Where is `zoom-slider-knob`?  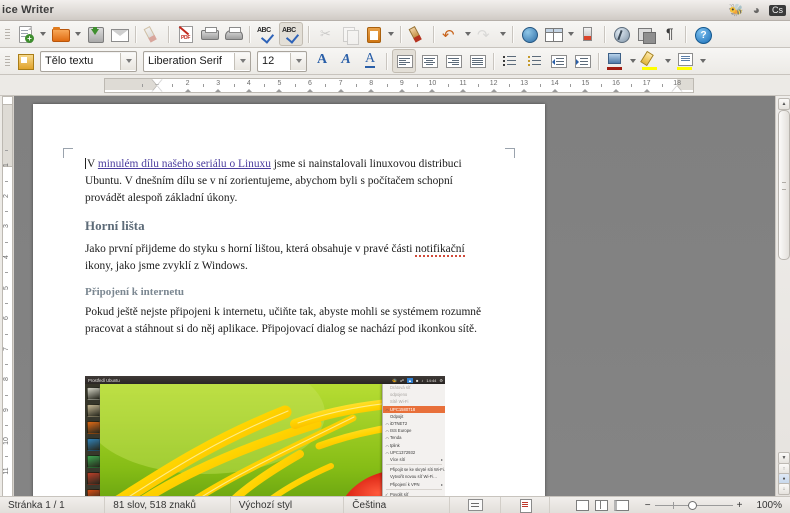 zoom-slider-knob is located at coordinates (692, 505).